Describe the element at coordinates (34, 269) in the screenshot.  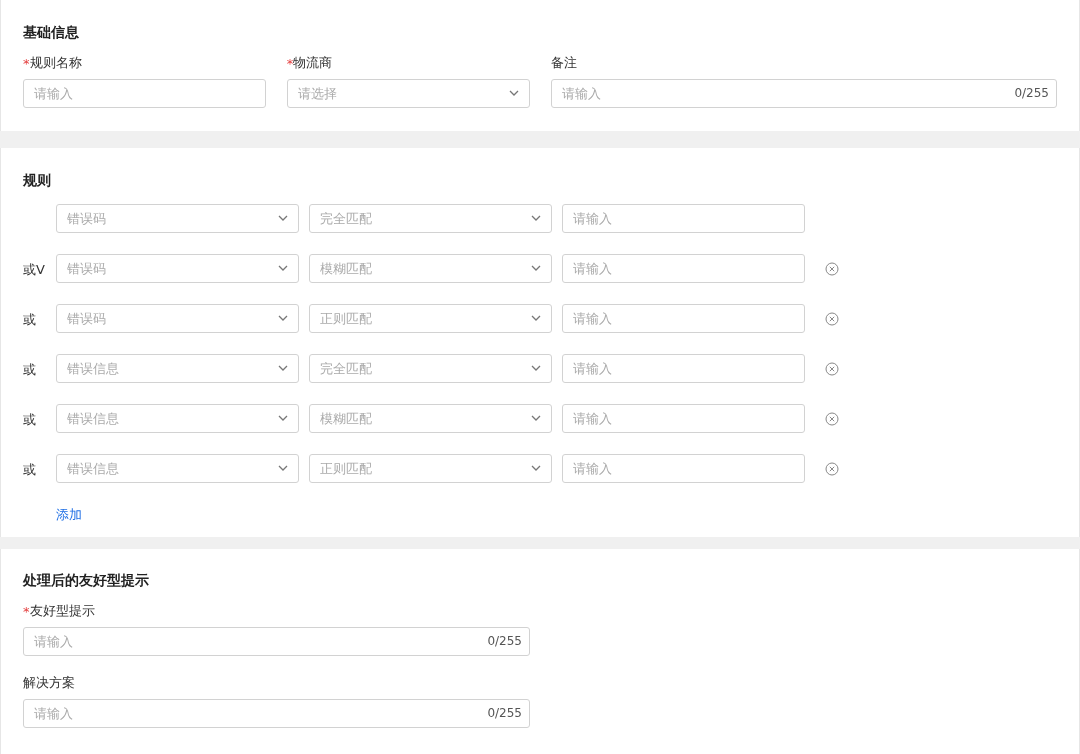
I see `or-label: 或V` at that location.